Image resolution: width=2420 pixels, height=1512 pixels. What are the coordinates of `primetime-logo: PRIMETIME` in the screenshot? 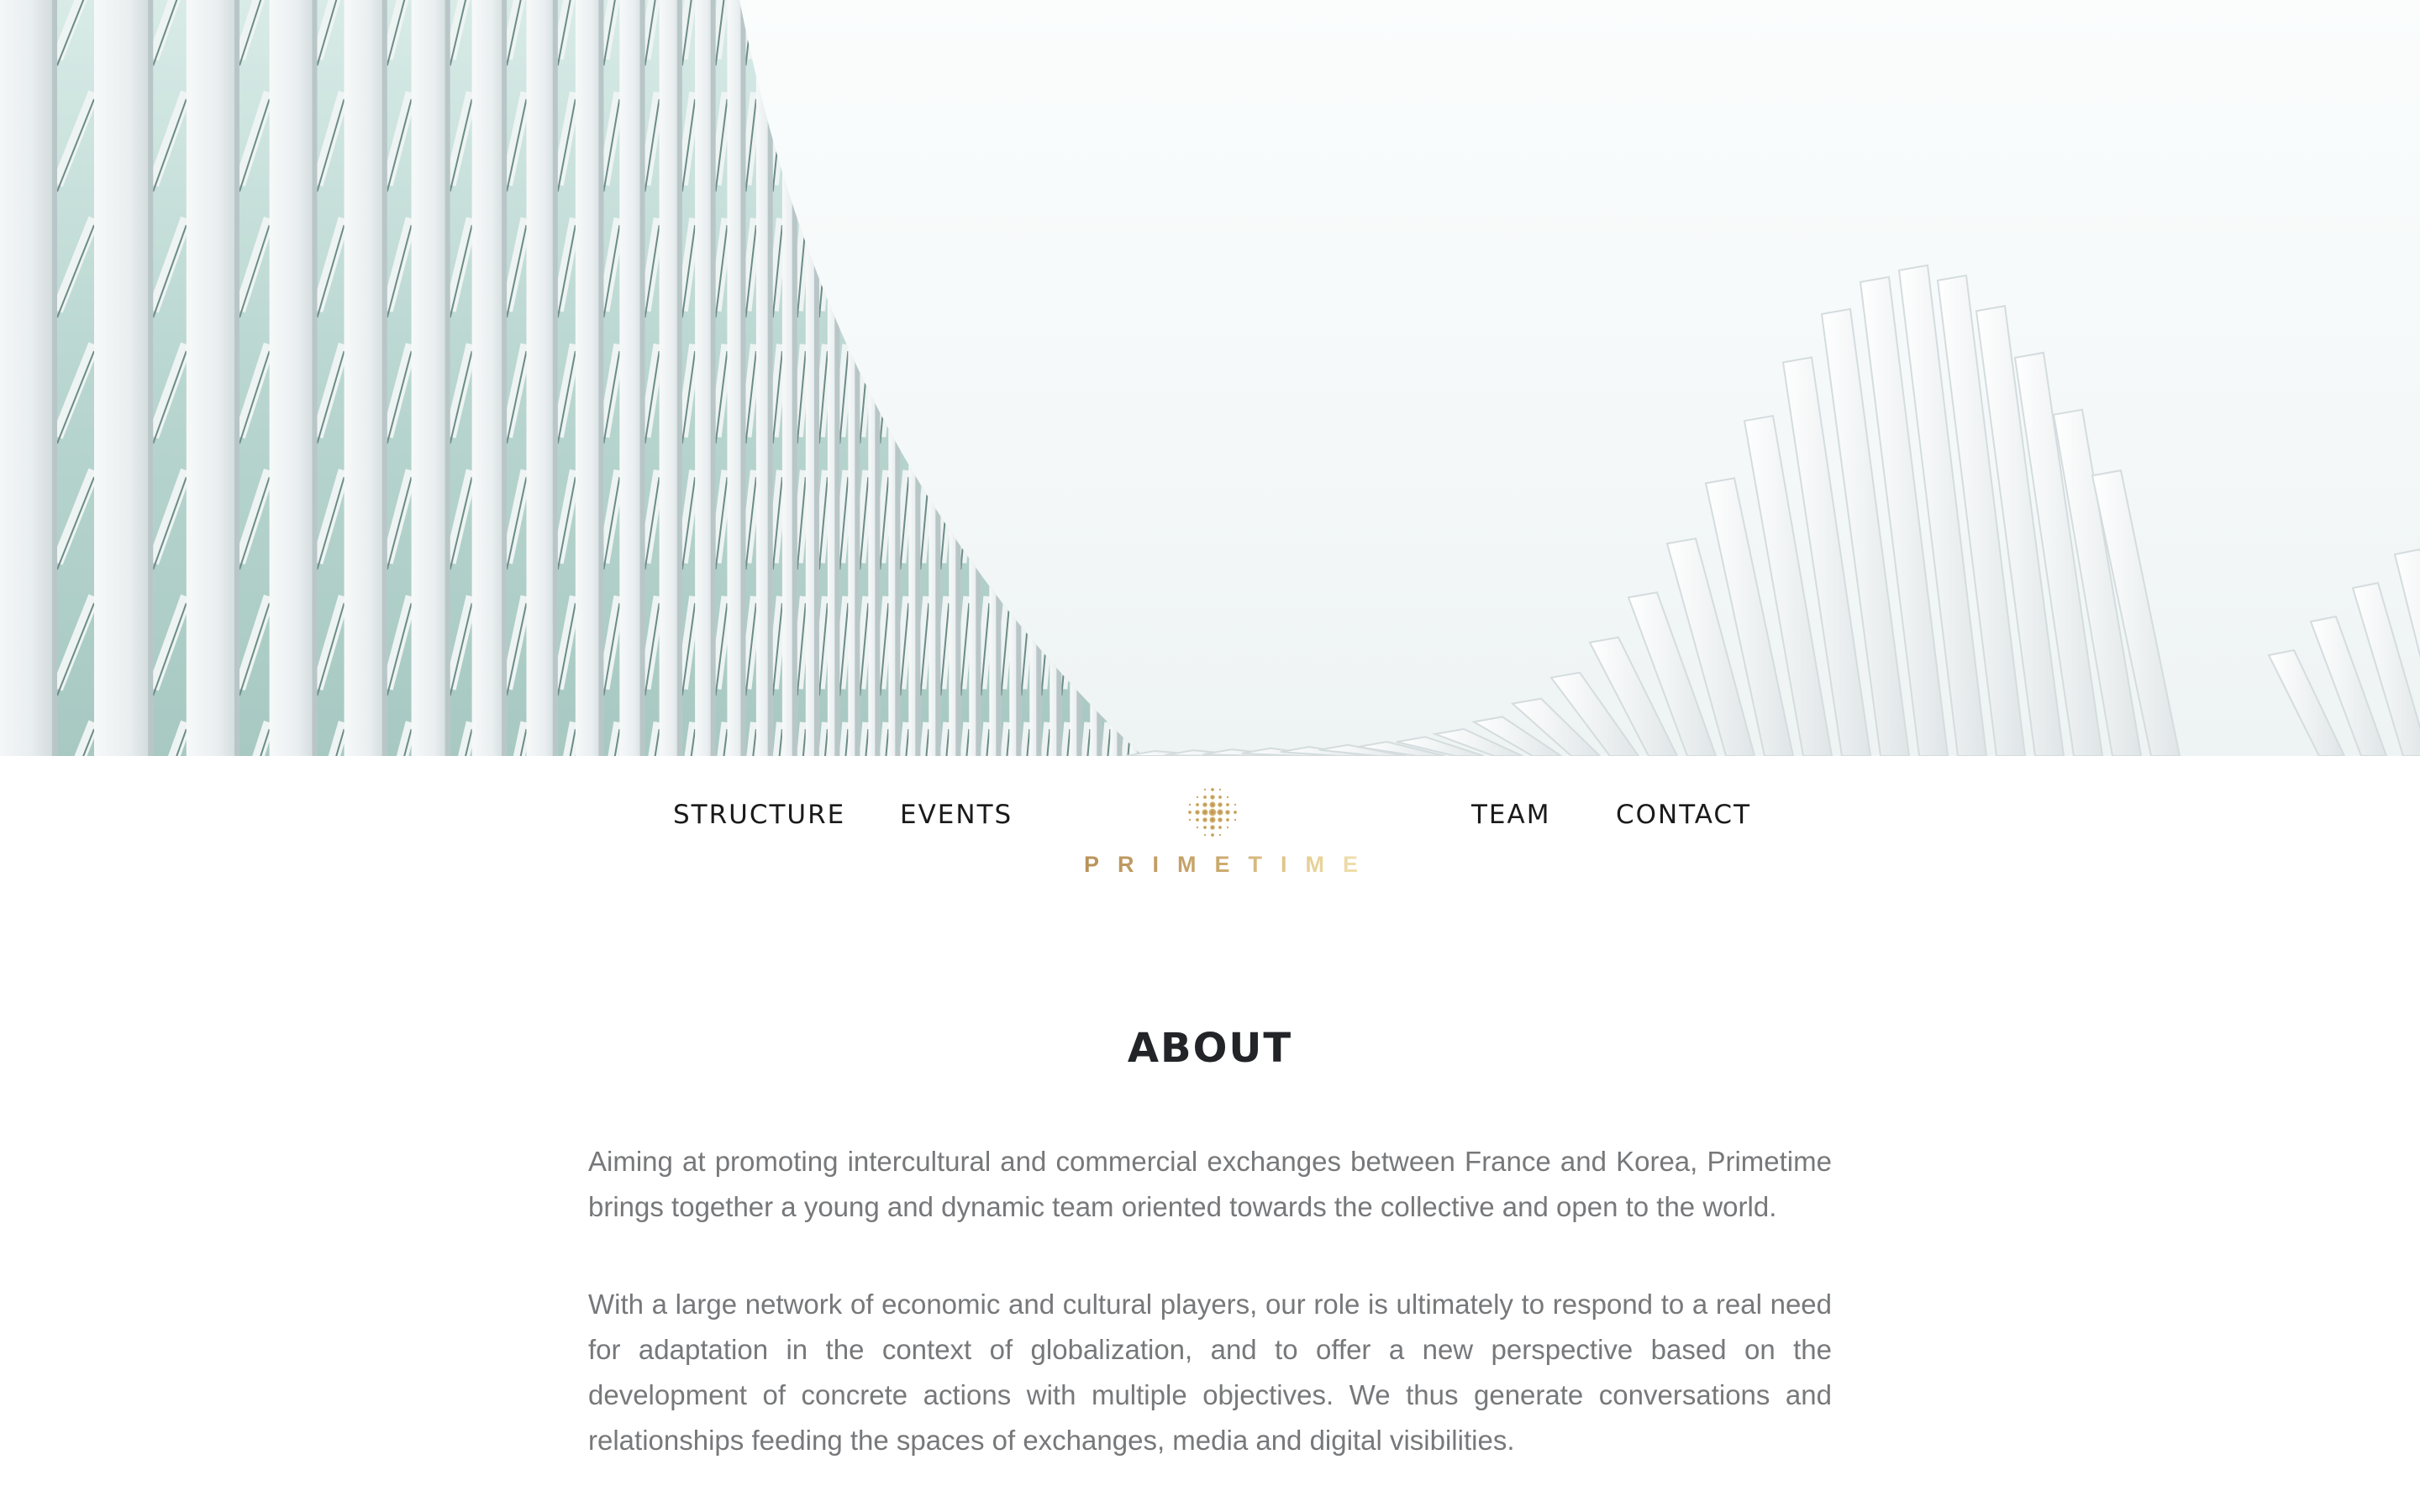 It's located at (1227, 835).